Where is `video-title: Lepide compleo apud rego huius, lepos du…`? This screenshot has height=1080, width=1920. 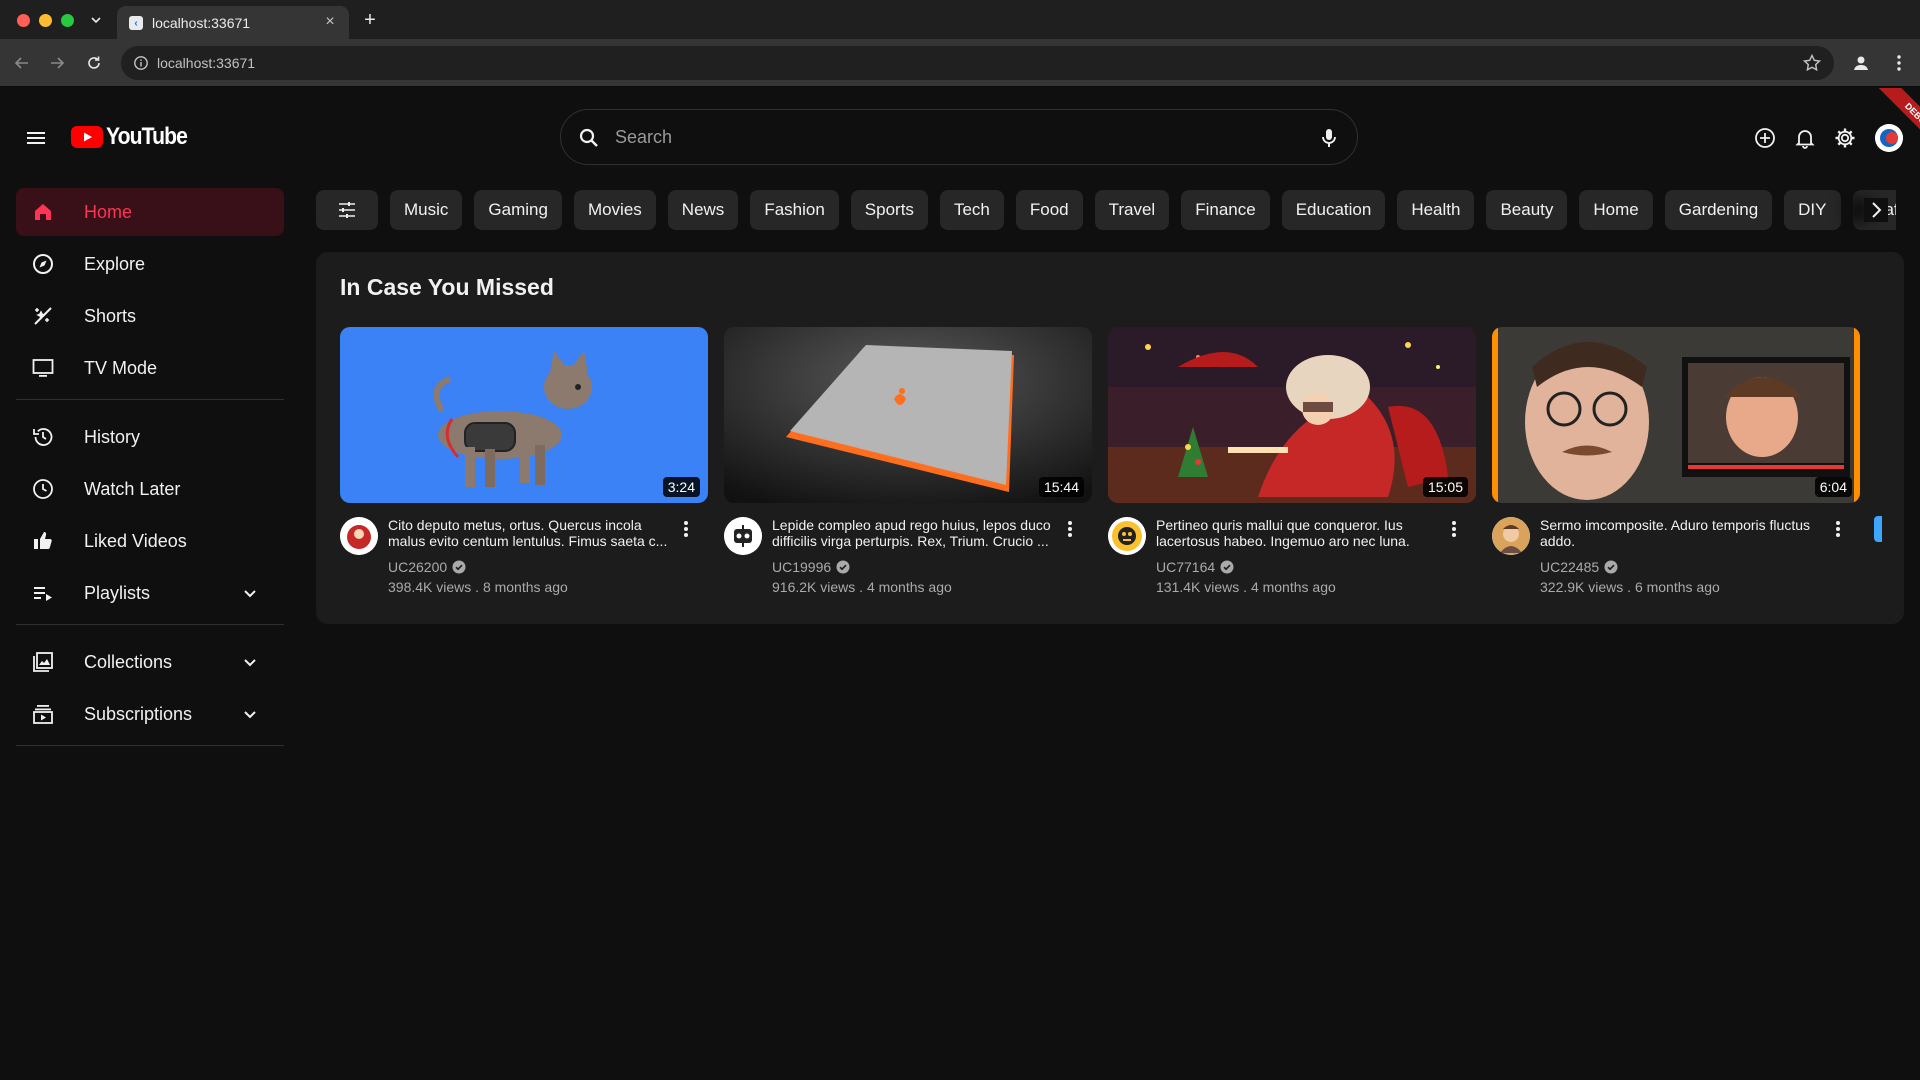
video-title: Lepide compleo apud rego huius, lepos du… is located at coordinates (917, 533).